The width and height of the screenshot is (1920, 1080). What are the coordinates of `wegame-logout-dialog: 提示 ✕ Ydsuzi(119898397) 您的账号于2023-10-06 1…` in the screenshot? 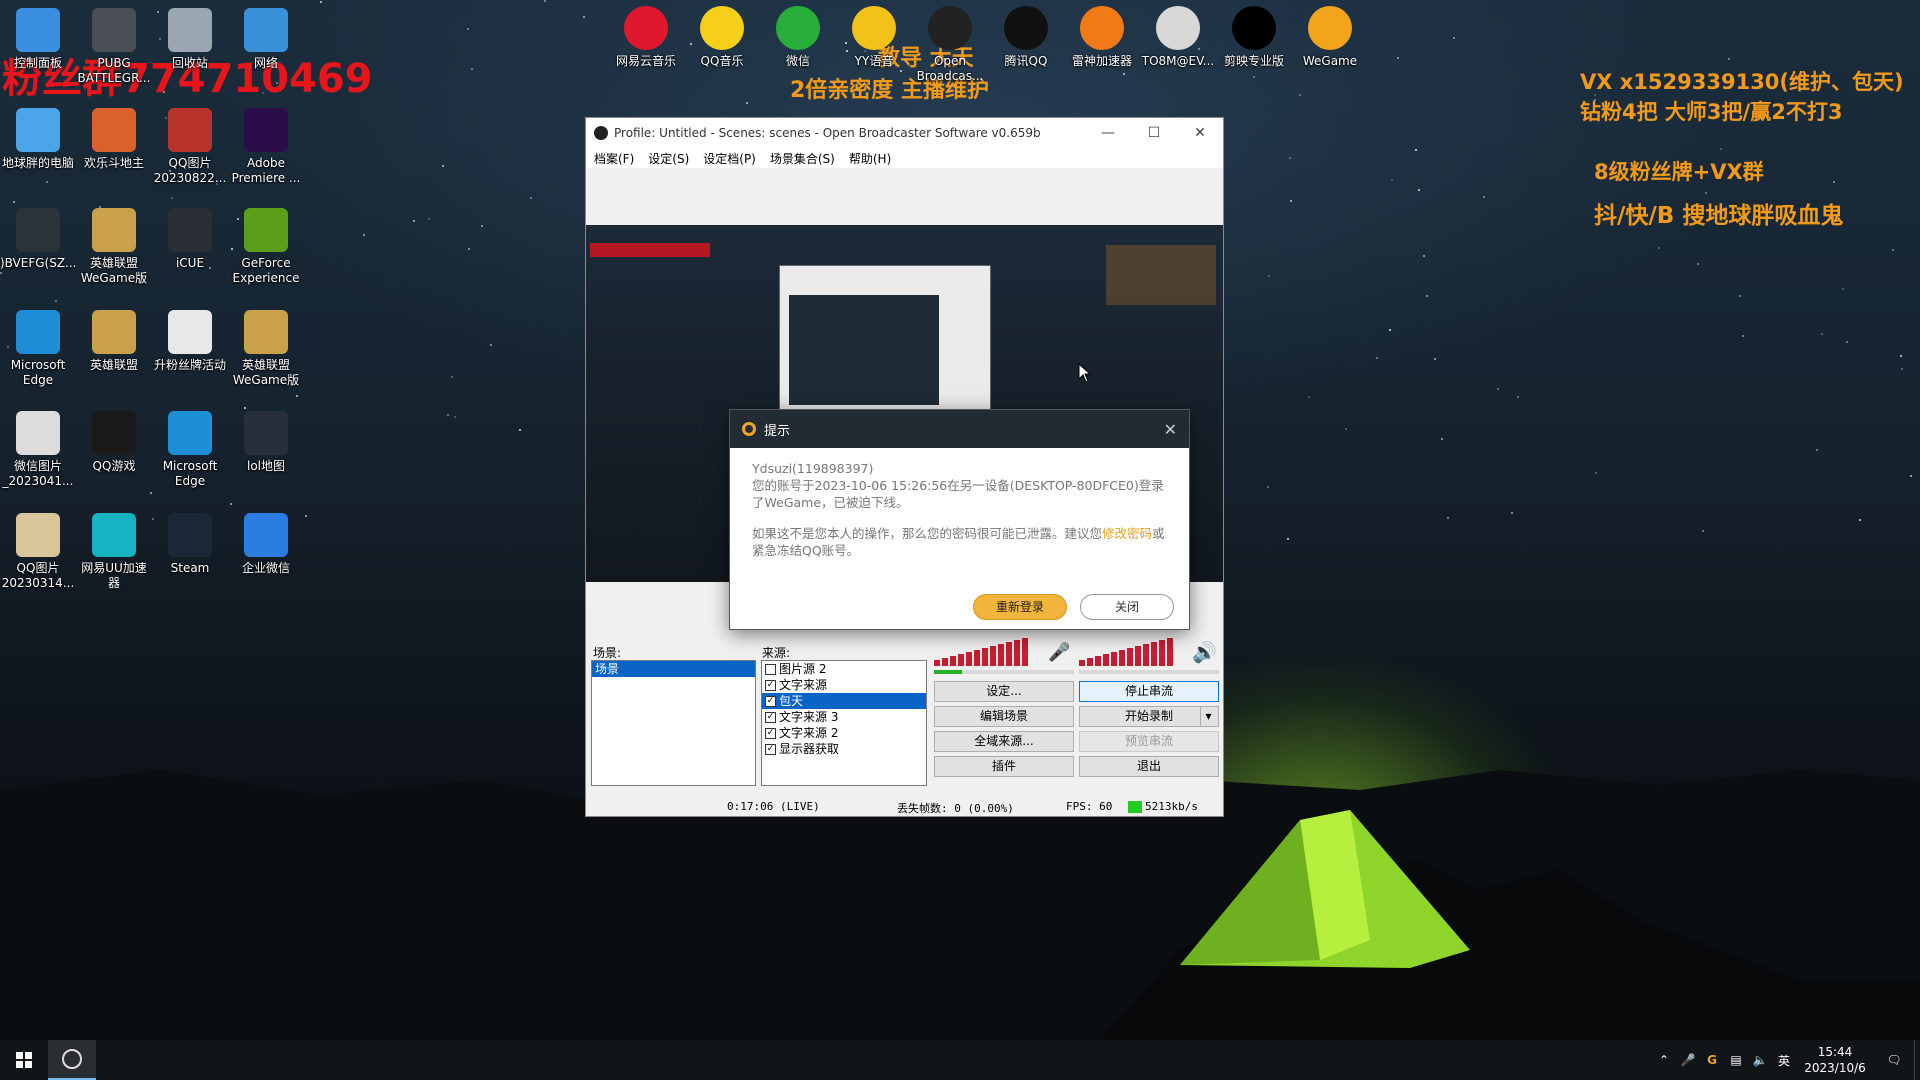 It's located at (959, 519).